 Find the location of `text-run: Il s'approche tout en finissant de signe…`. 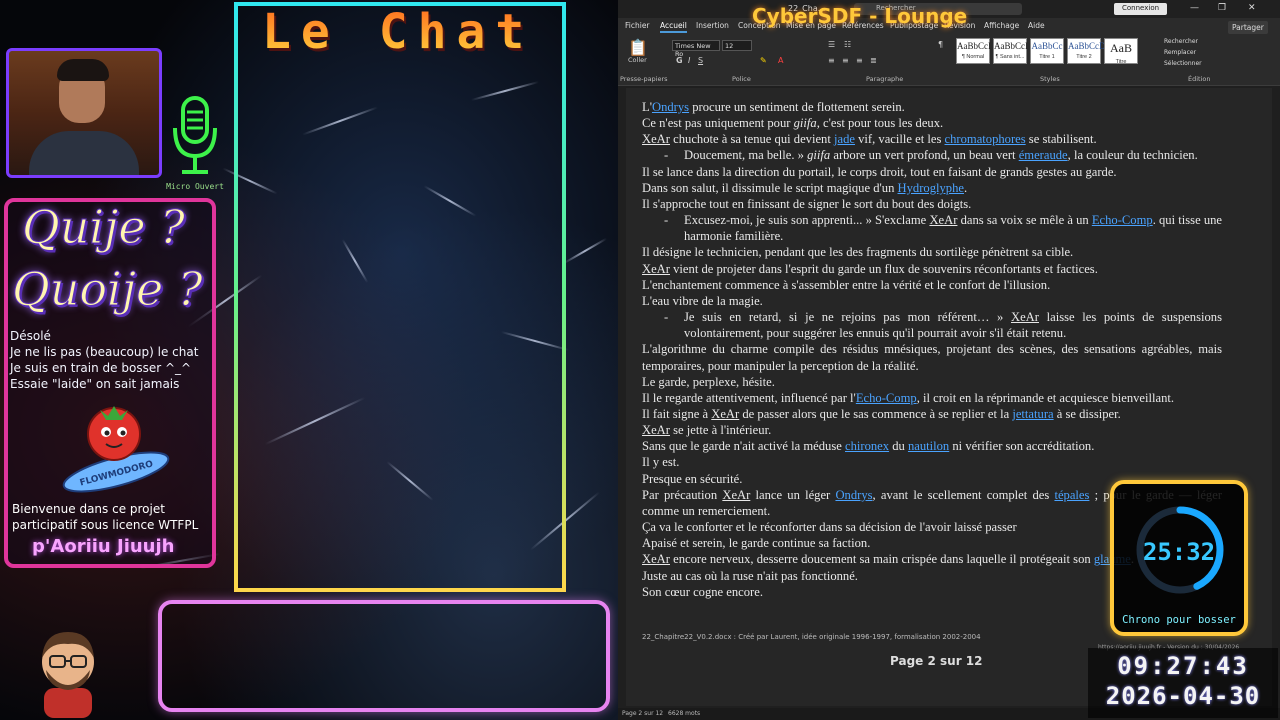

text-run: Il s'approche tout en finissant de signe… is located at coordinates (807, 203).